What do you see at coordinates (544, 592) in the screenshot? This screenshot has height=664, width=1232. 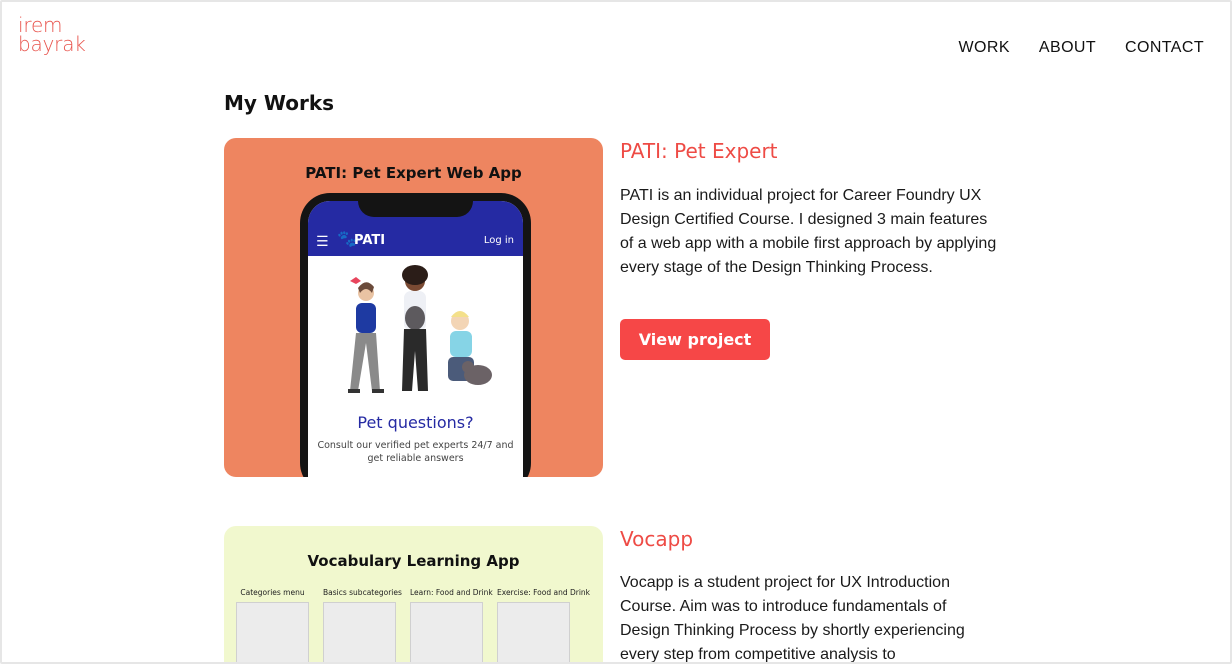 I see `wireframe-column-label: Exercise: Food and Drink` at bounding box center [544, 592].